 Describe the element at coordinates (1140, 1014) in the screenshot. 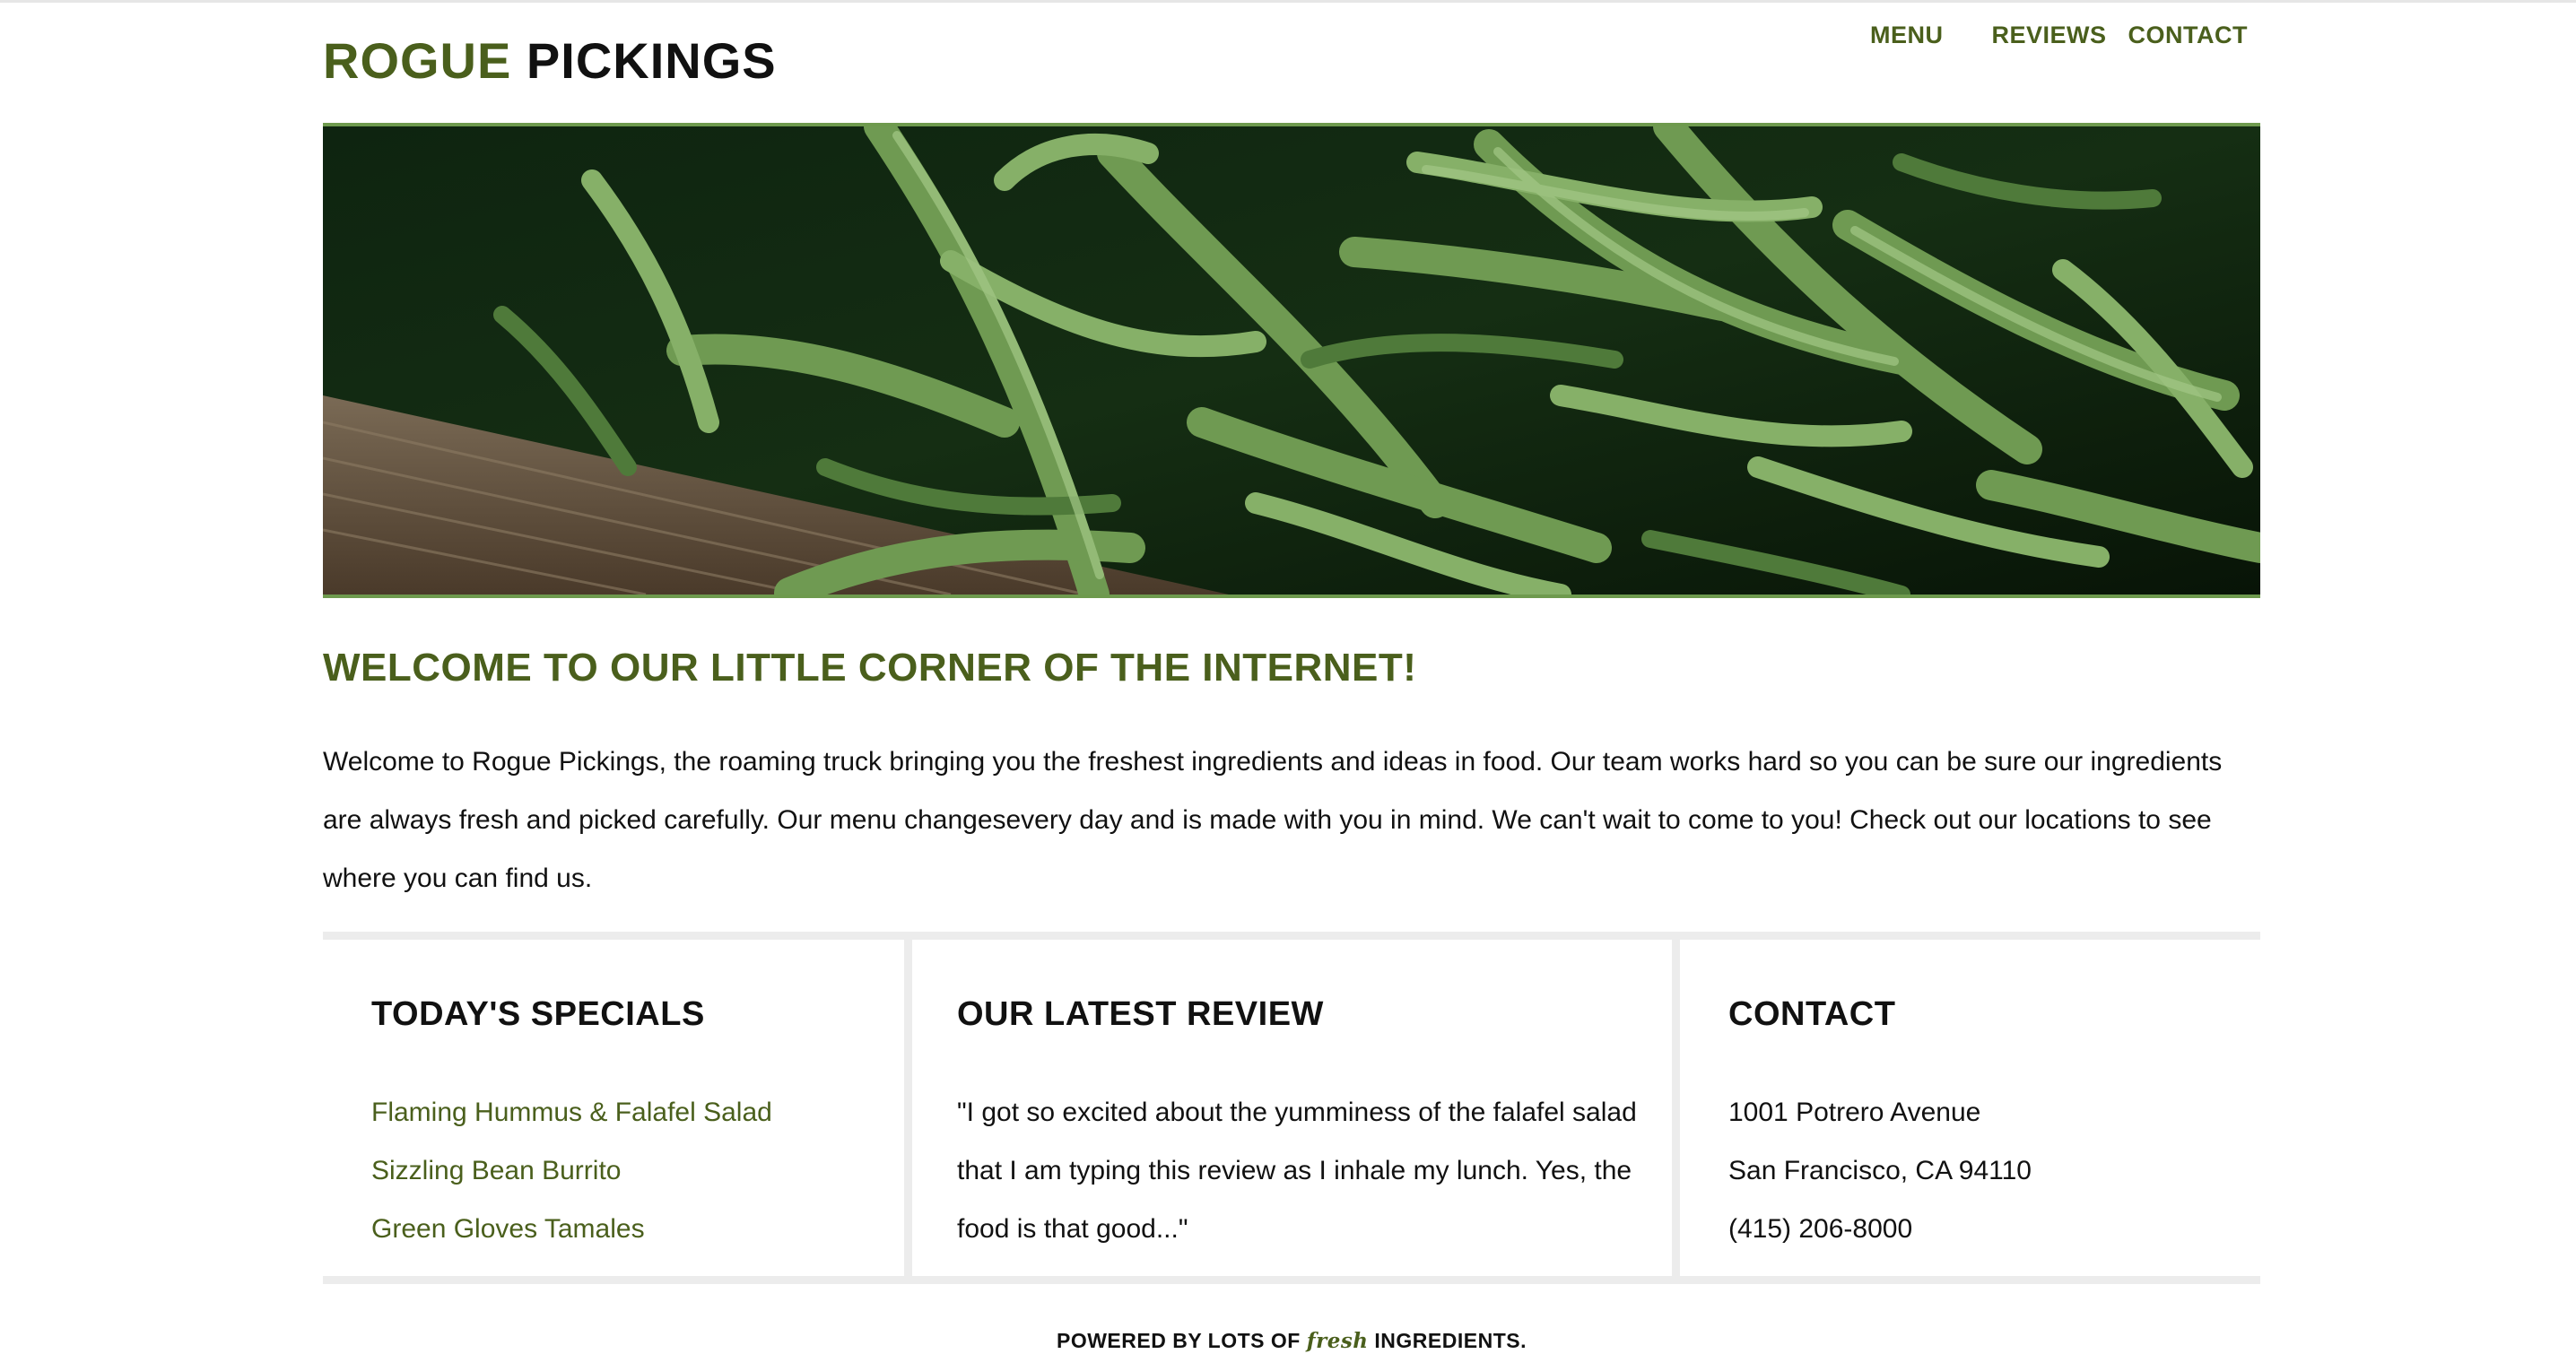

I see `review-title: OUR LATEST REVIEW` at that location.